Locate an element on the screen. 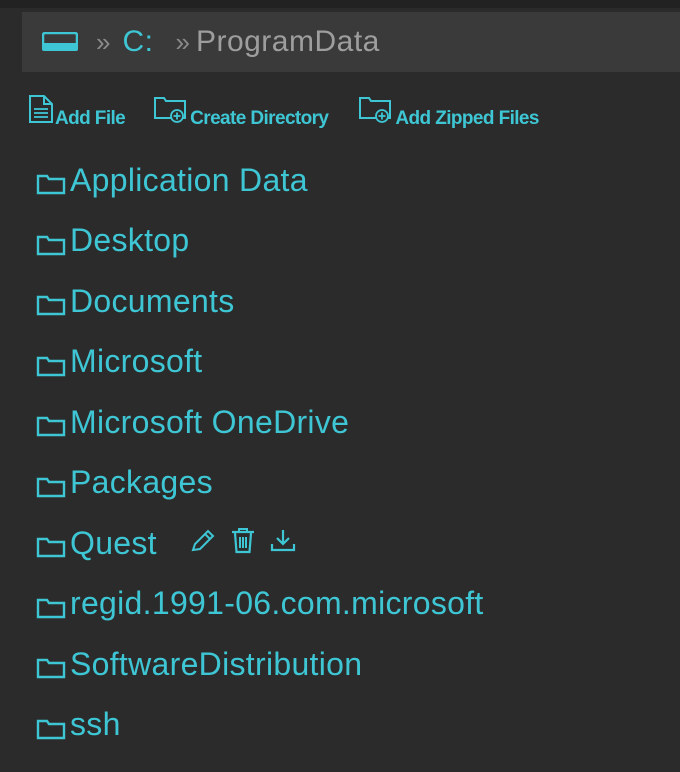 The height and width of the screenshot is (772, 680). breadcrumb-item-drive: C: is located at coordinates (137, 42).